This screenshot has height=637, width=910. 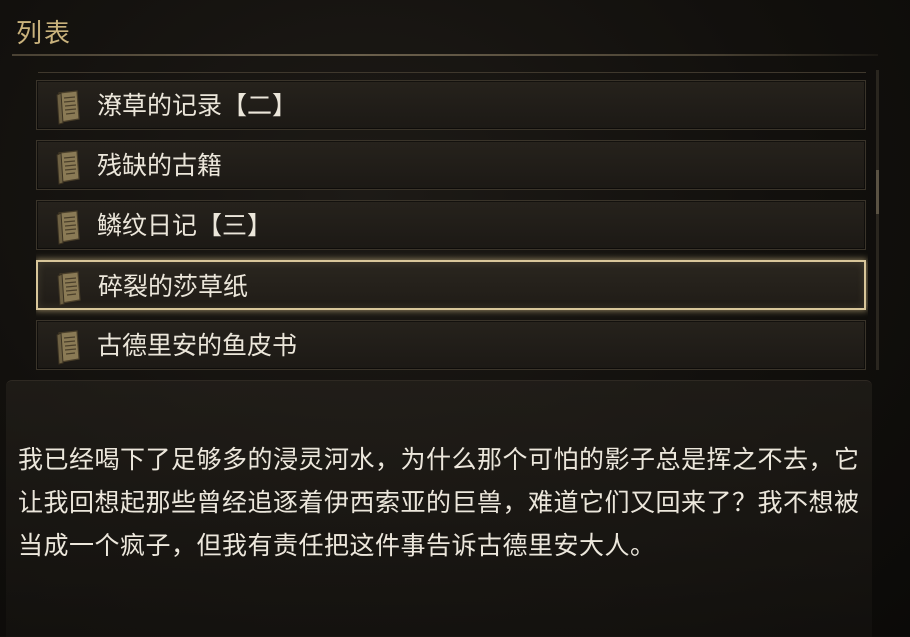 What do you see at coordinates (160, 165) in the screenshot?
I see `list-item-label: 残缺的古籍` at bounding box center [160, 165].